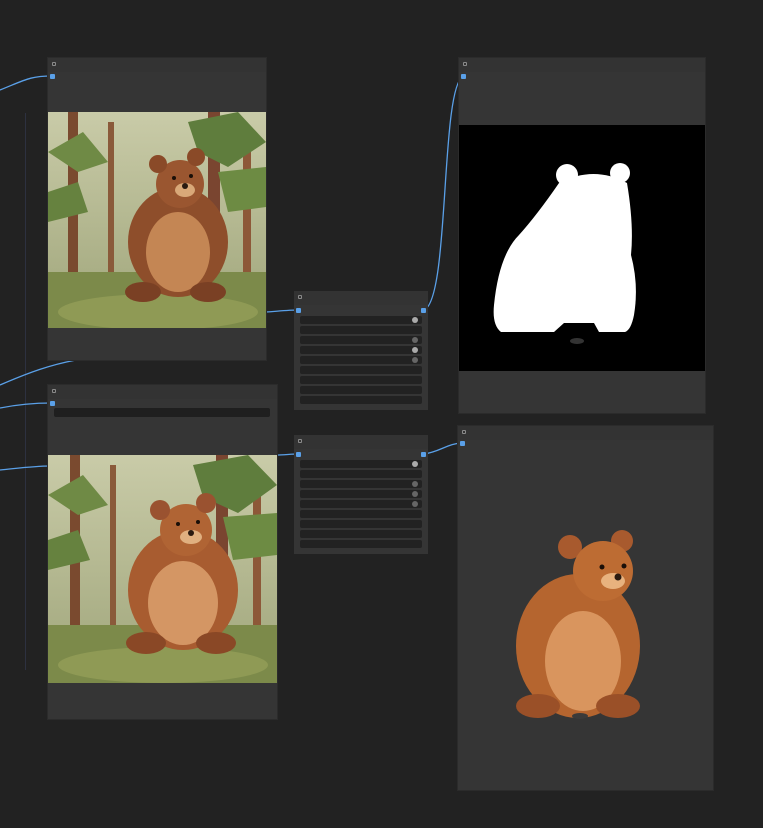 Image resolution: width=763 pixels, height=828 pixels. I want to click on side-panel-edge, so click(13, 391).